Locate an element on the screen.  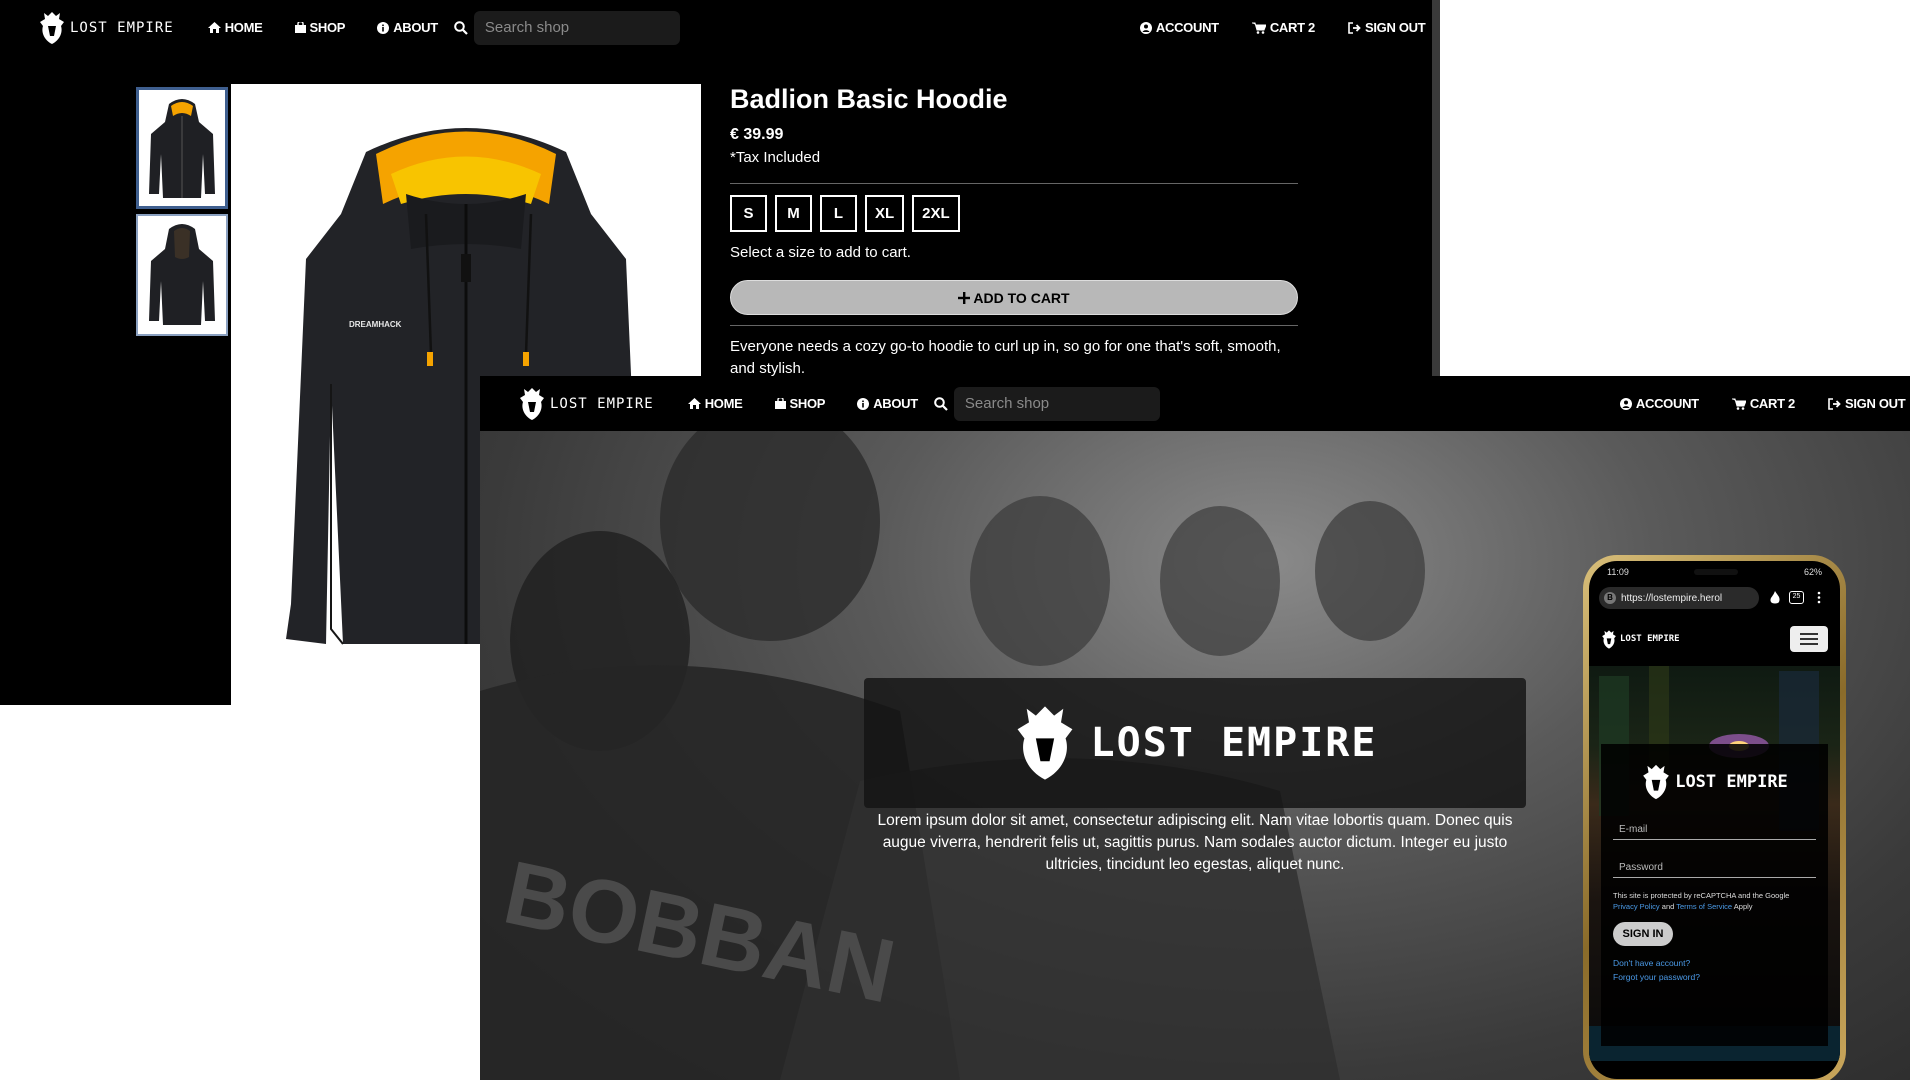
hero-title: LOST EMPIRE is located at coordinates (1234, 743).